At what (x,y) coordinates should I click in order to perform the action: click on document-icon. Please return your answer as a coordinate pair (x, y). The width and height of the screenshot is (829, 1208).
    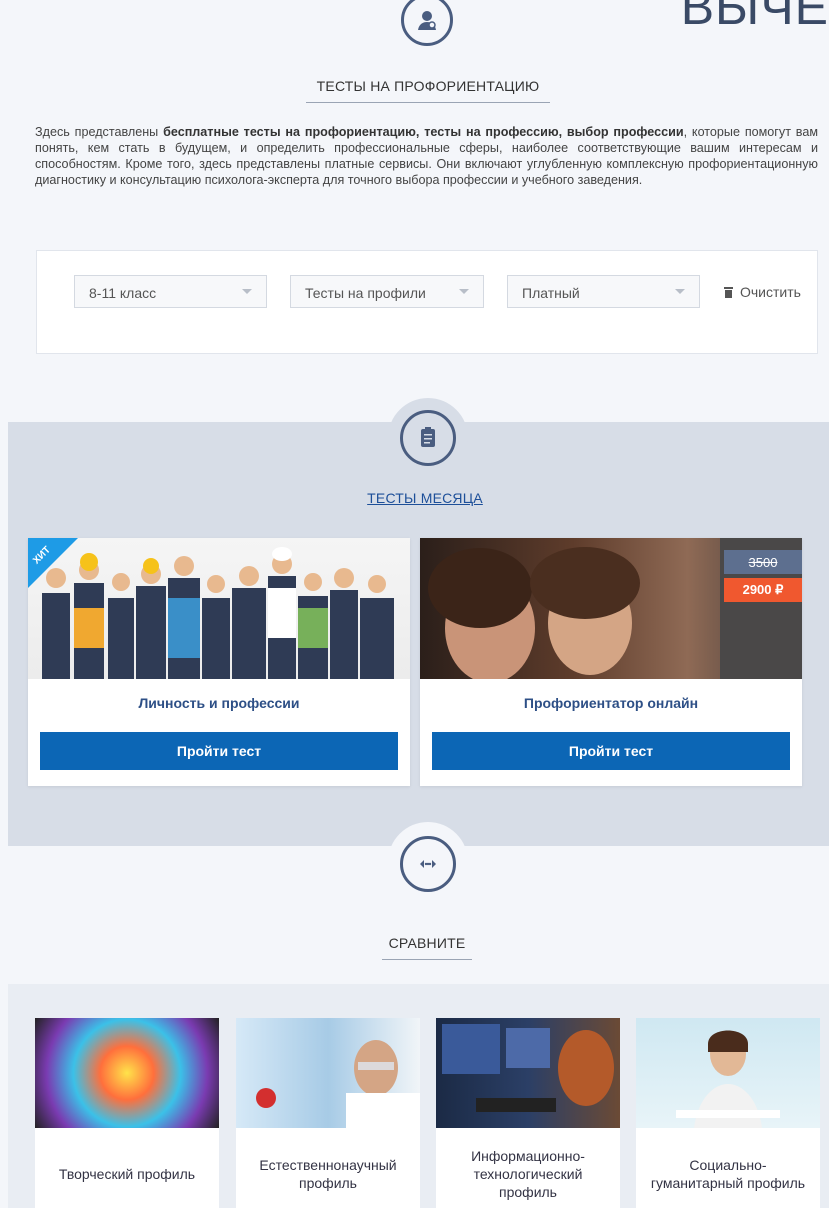
    Looking at the image, I should click on (428, 438).